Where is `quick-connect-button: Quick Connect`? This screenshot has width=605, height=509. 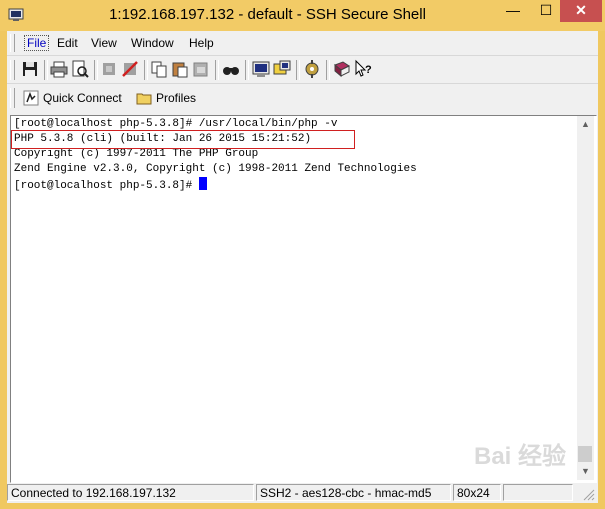 quick-connect-button: Quick Connect is located at coordinates (73, 98).